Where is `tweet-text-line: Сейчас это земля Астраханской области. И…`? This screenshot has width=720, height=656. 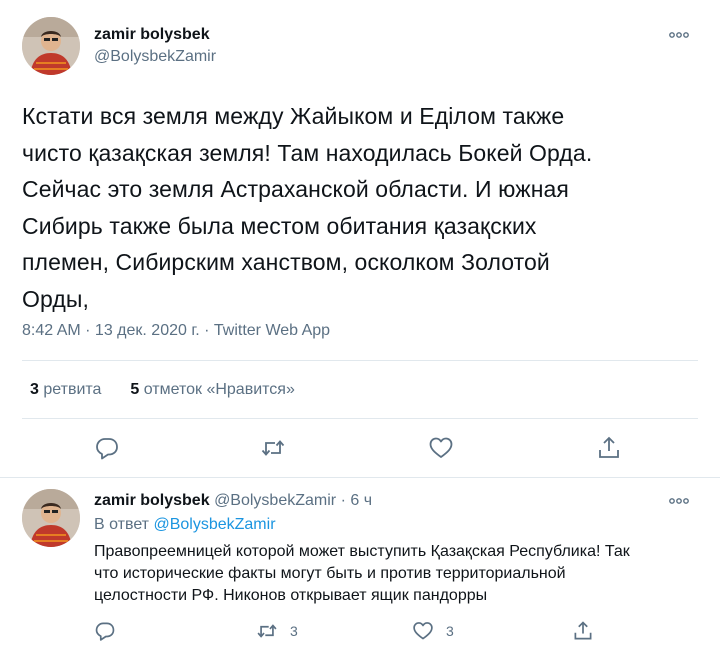 tweet-text-line: Сейчас это земля Астраханской области. И… is located at coordinates (295, 189).